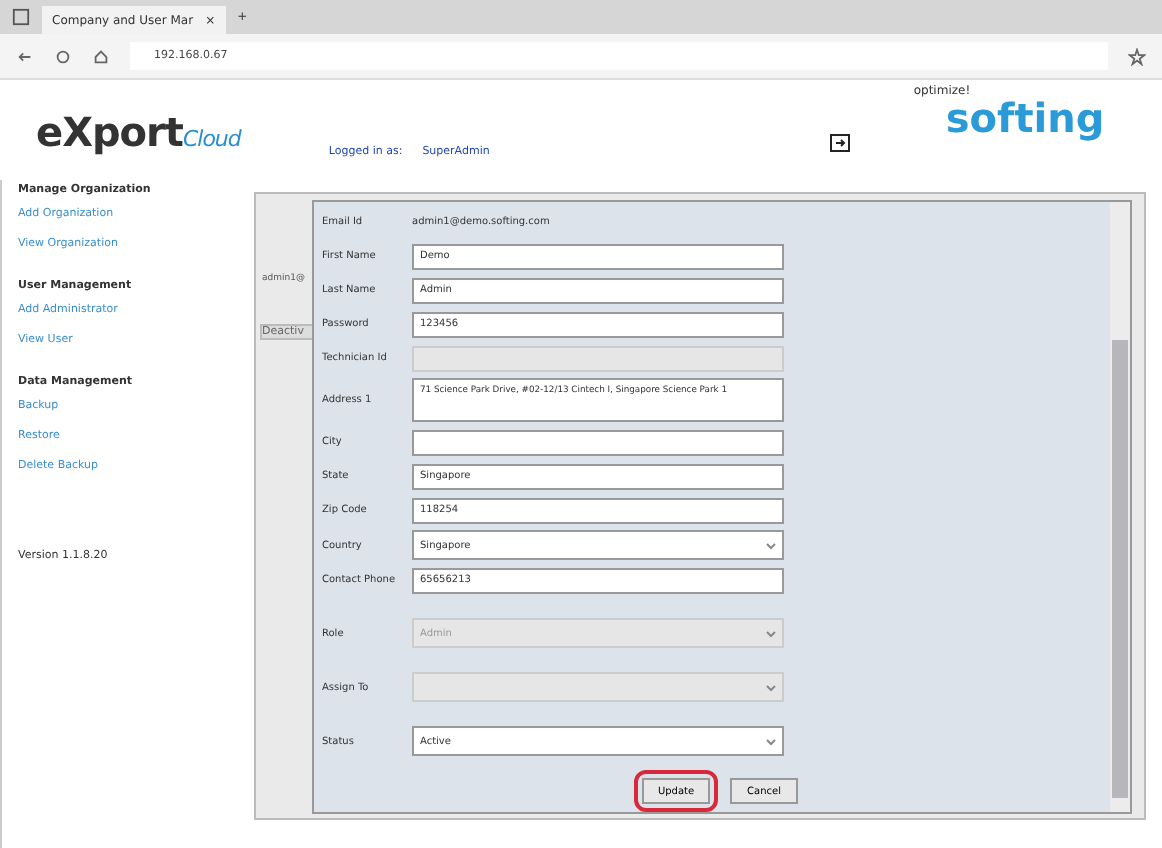  Describe the element at coordinates (1137, 56) in the screenshot. I see `star-icon` at that location.